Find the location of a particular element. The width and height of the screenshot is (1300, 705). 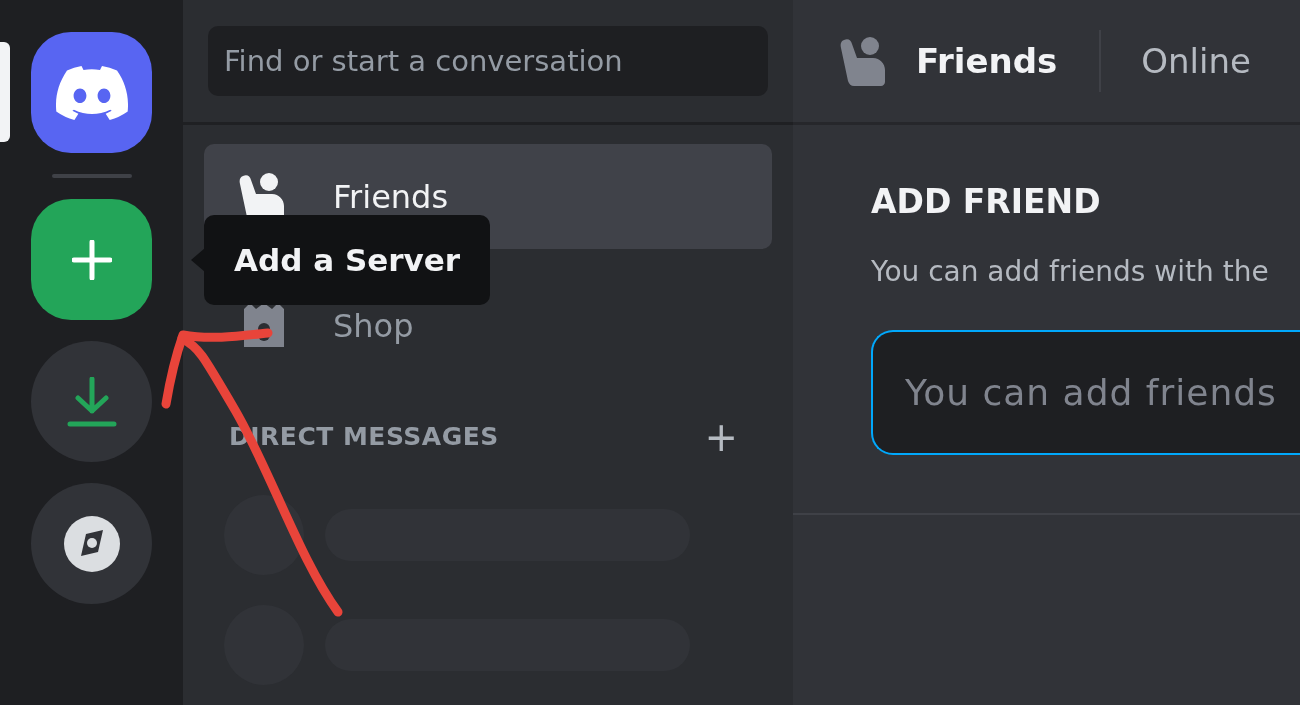

home-button is located at coordinates (91, 92).